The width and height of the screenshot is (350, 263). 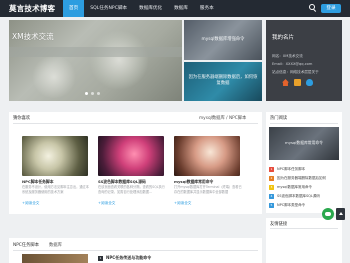 I want to click on home-icon, so click(x=285, y=82).